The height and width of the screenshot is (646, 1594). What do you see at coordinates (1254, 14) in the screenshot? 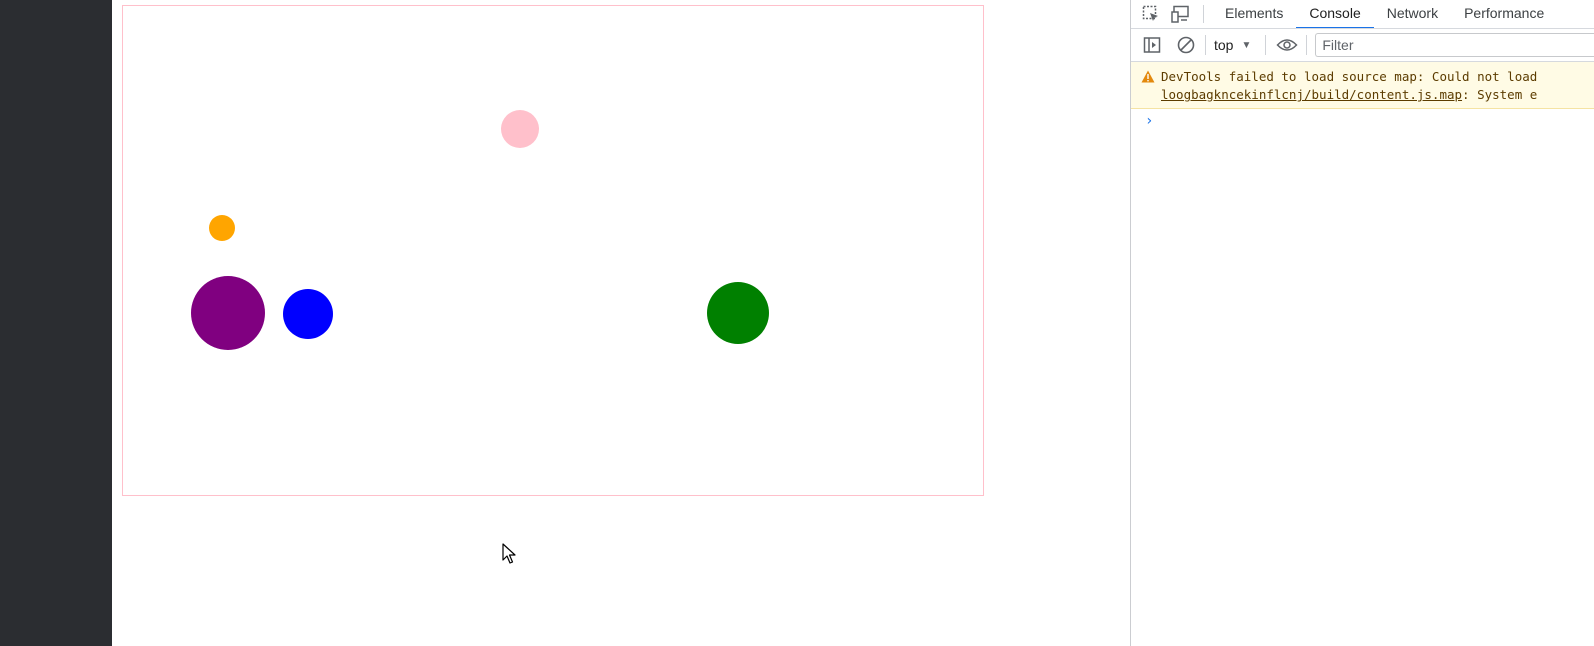
I see `tab-elements: Elements` at bounding box center [1254, 14].